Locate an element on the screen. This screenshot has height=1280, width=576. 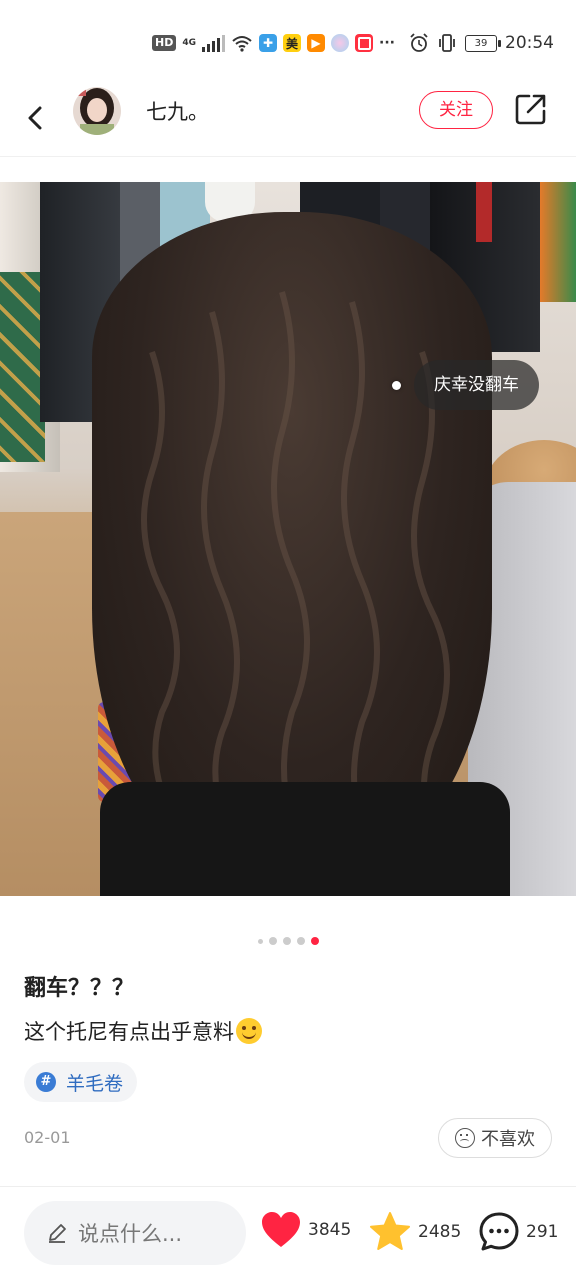
more-notifications-icon: ··· is located at coordinates (387, 43).